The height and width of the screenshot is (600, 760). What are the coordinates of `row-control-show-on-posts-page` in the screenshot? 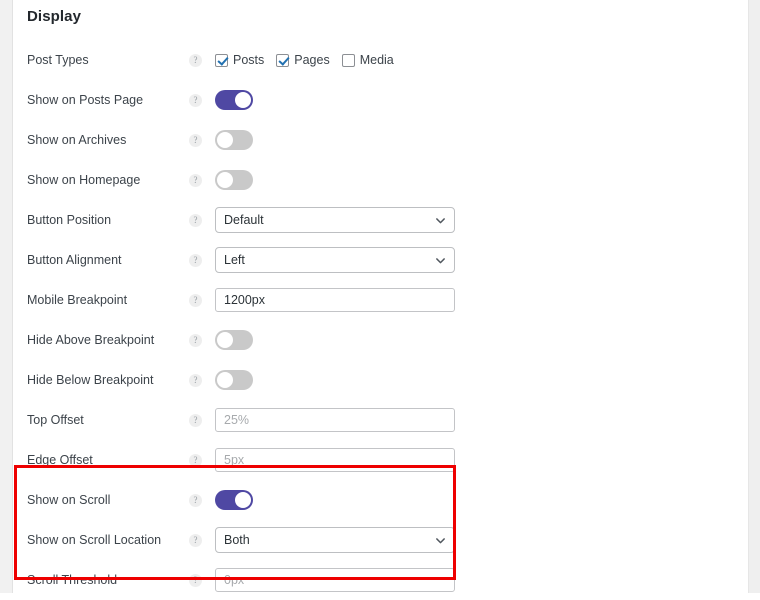 It's located at (481, 100).